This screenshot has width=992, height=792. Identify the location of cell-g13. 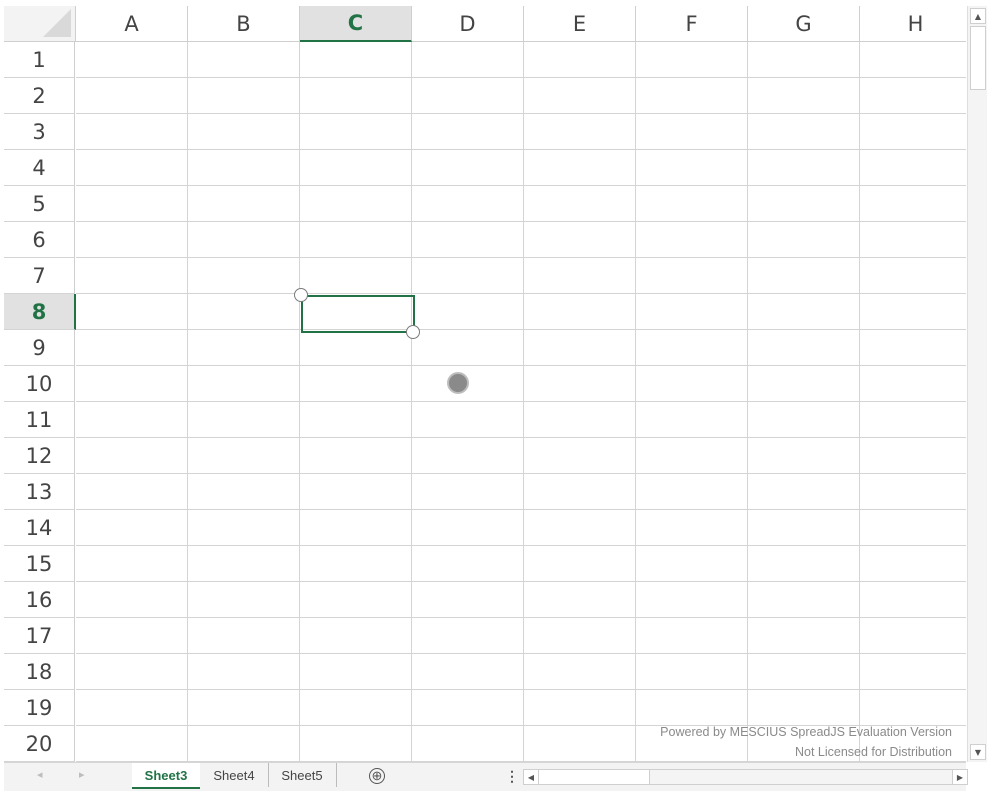
(804, 492).